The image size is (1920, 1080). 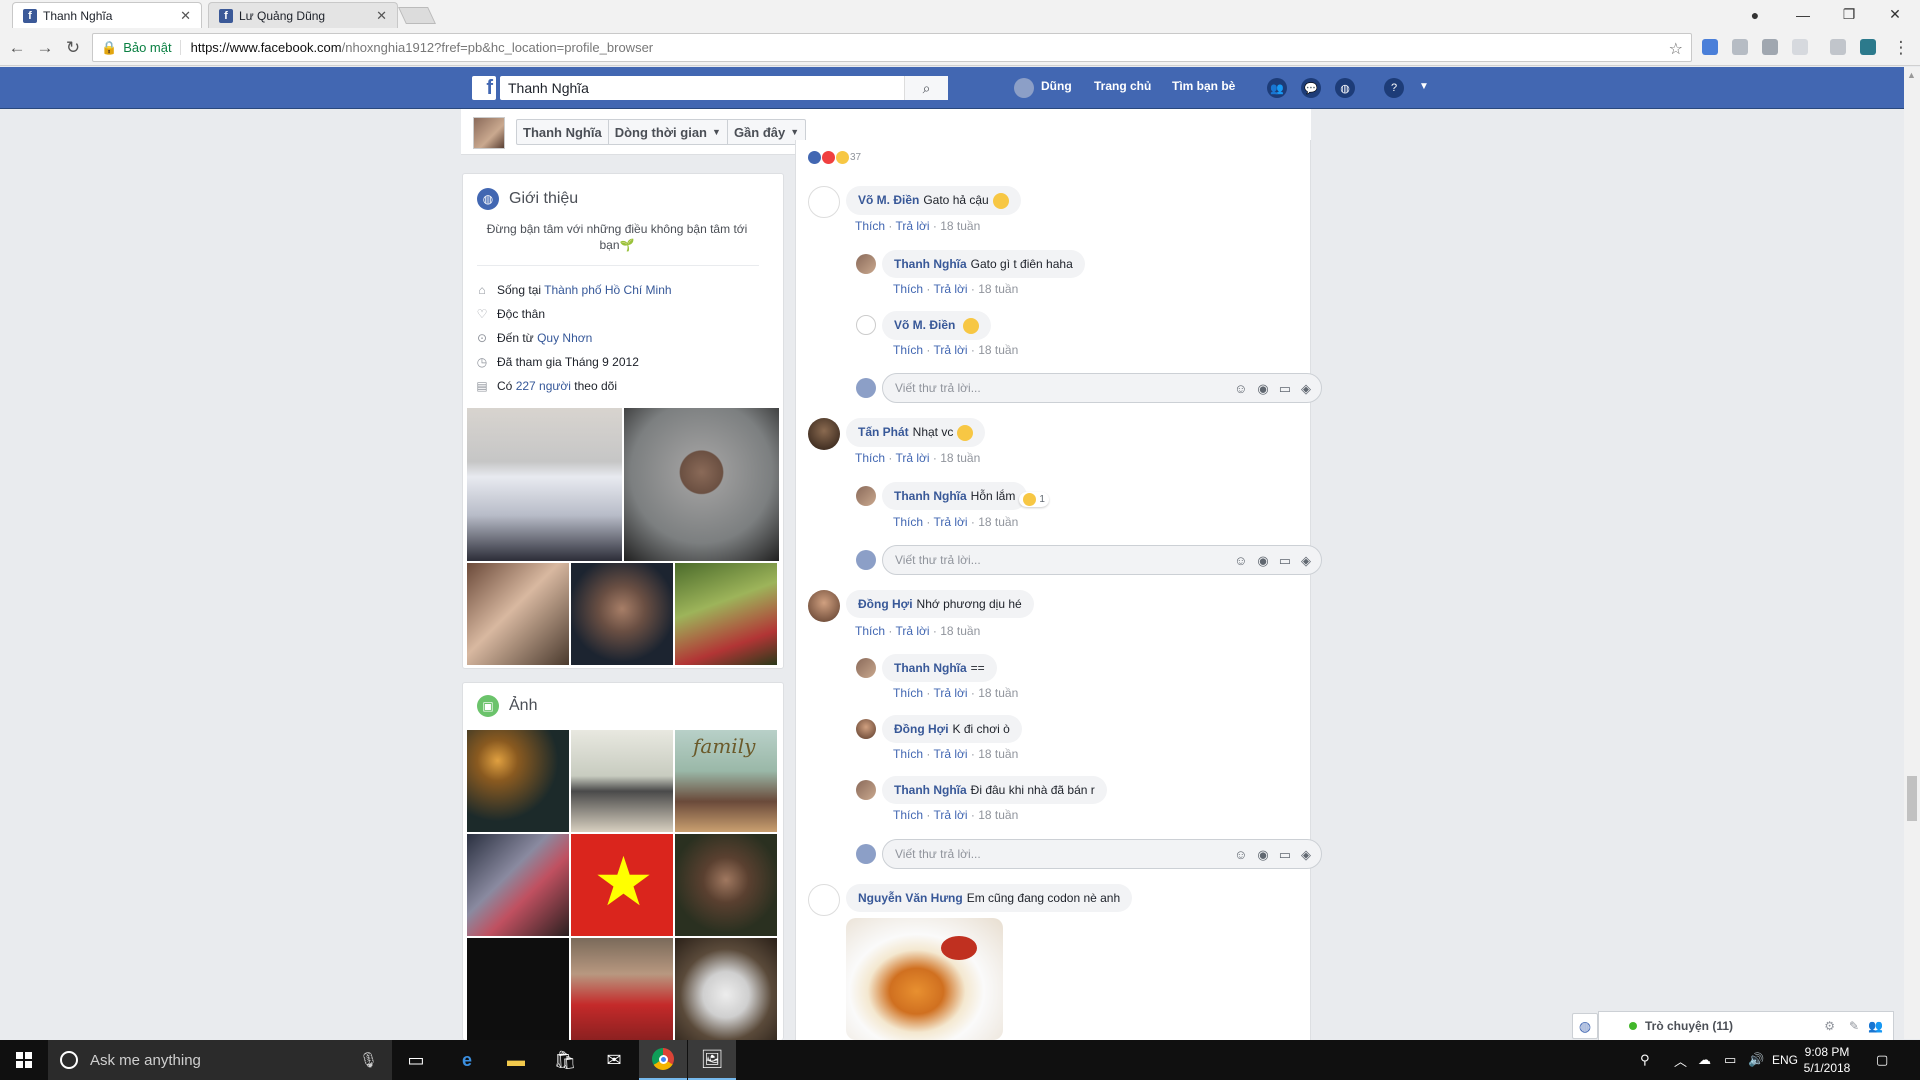 I want to click on facebook-search-input: Thanh Nghĩa ⌕, so click(x=724, y=88).